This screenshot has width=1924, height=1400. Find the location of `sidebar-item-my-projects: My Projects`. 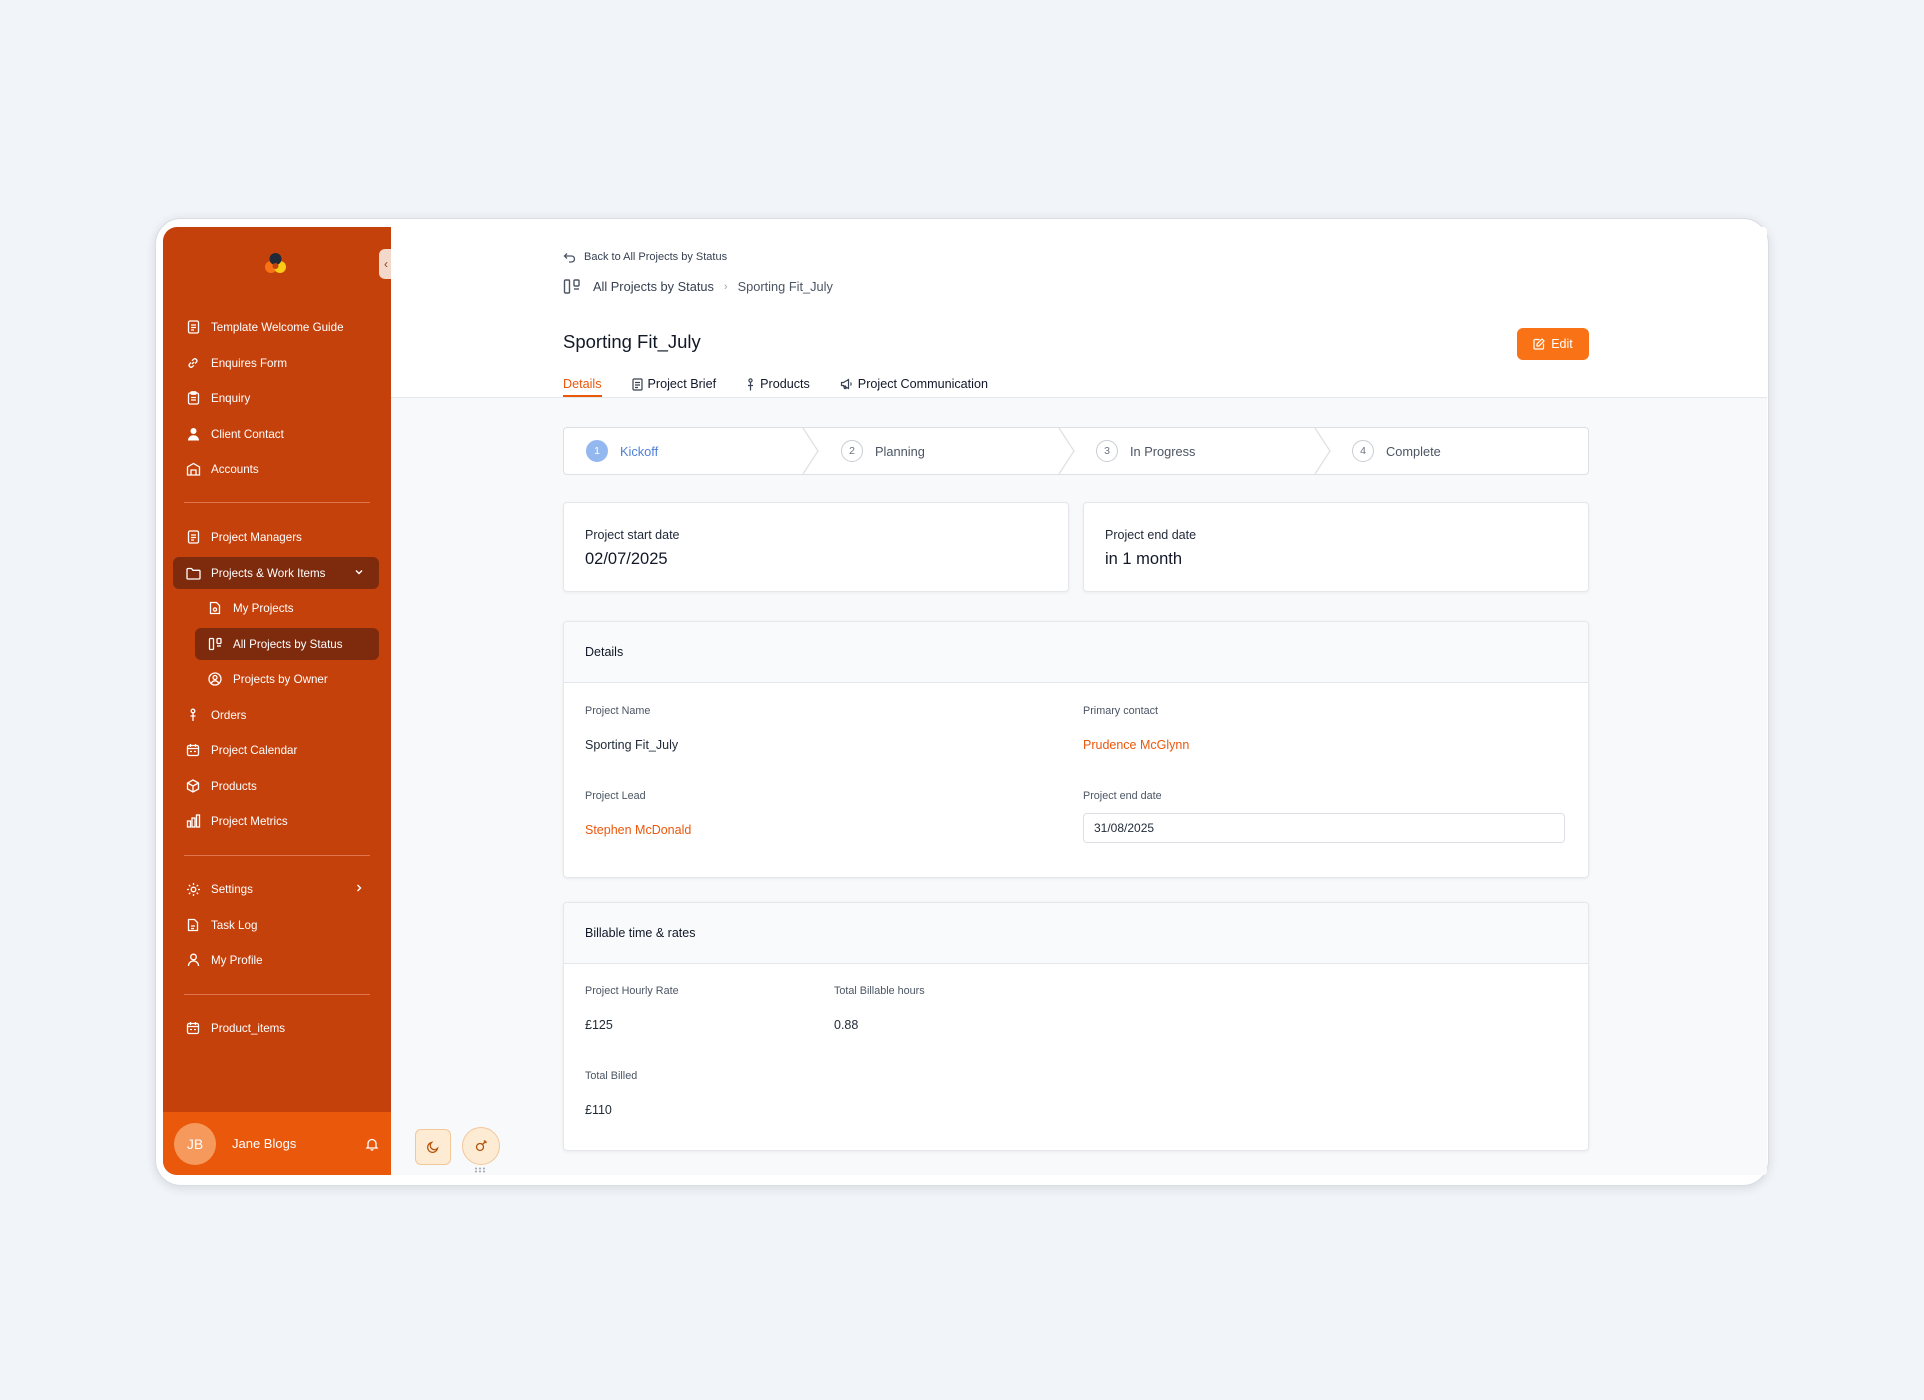

sidebar-item-my-projects: My Projects is located at coordinates (287, 608).